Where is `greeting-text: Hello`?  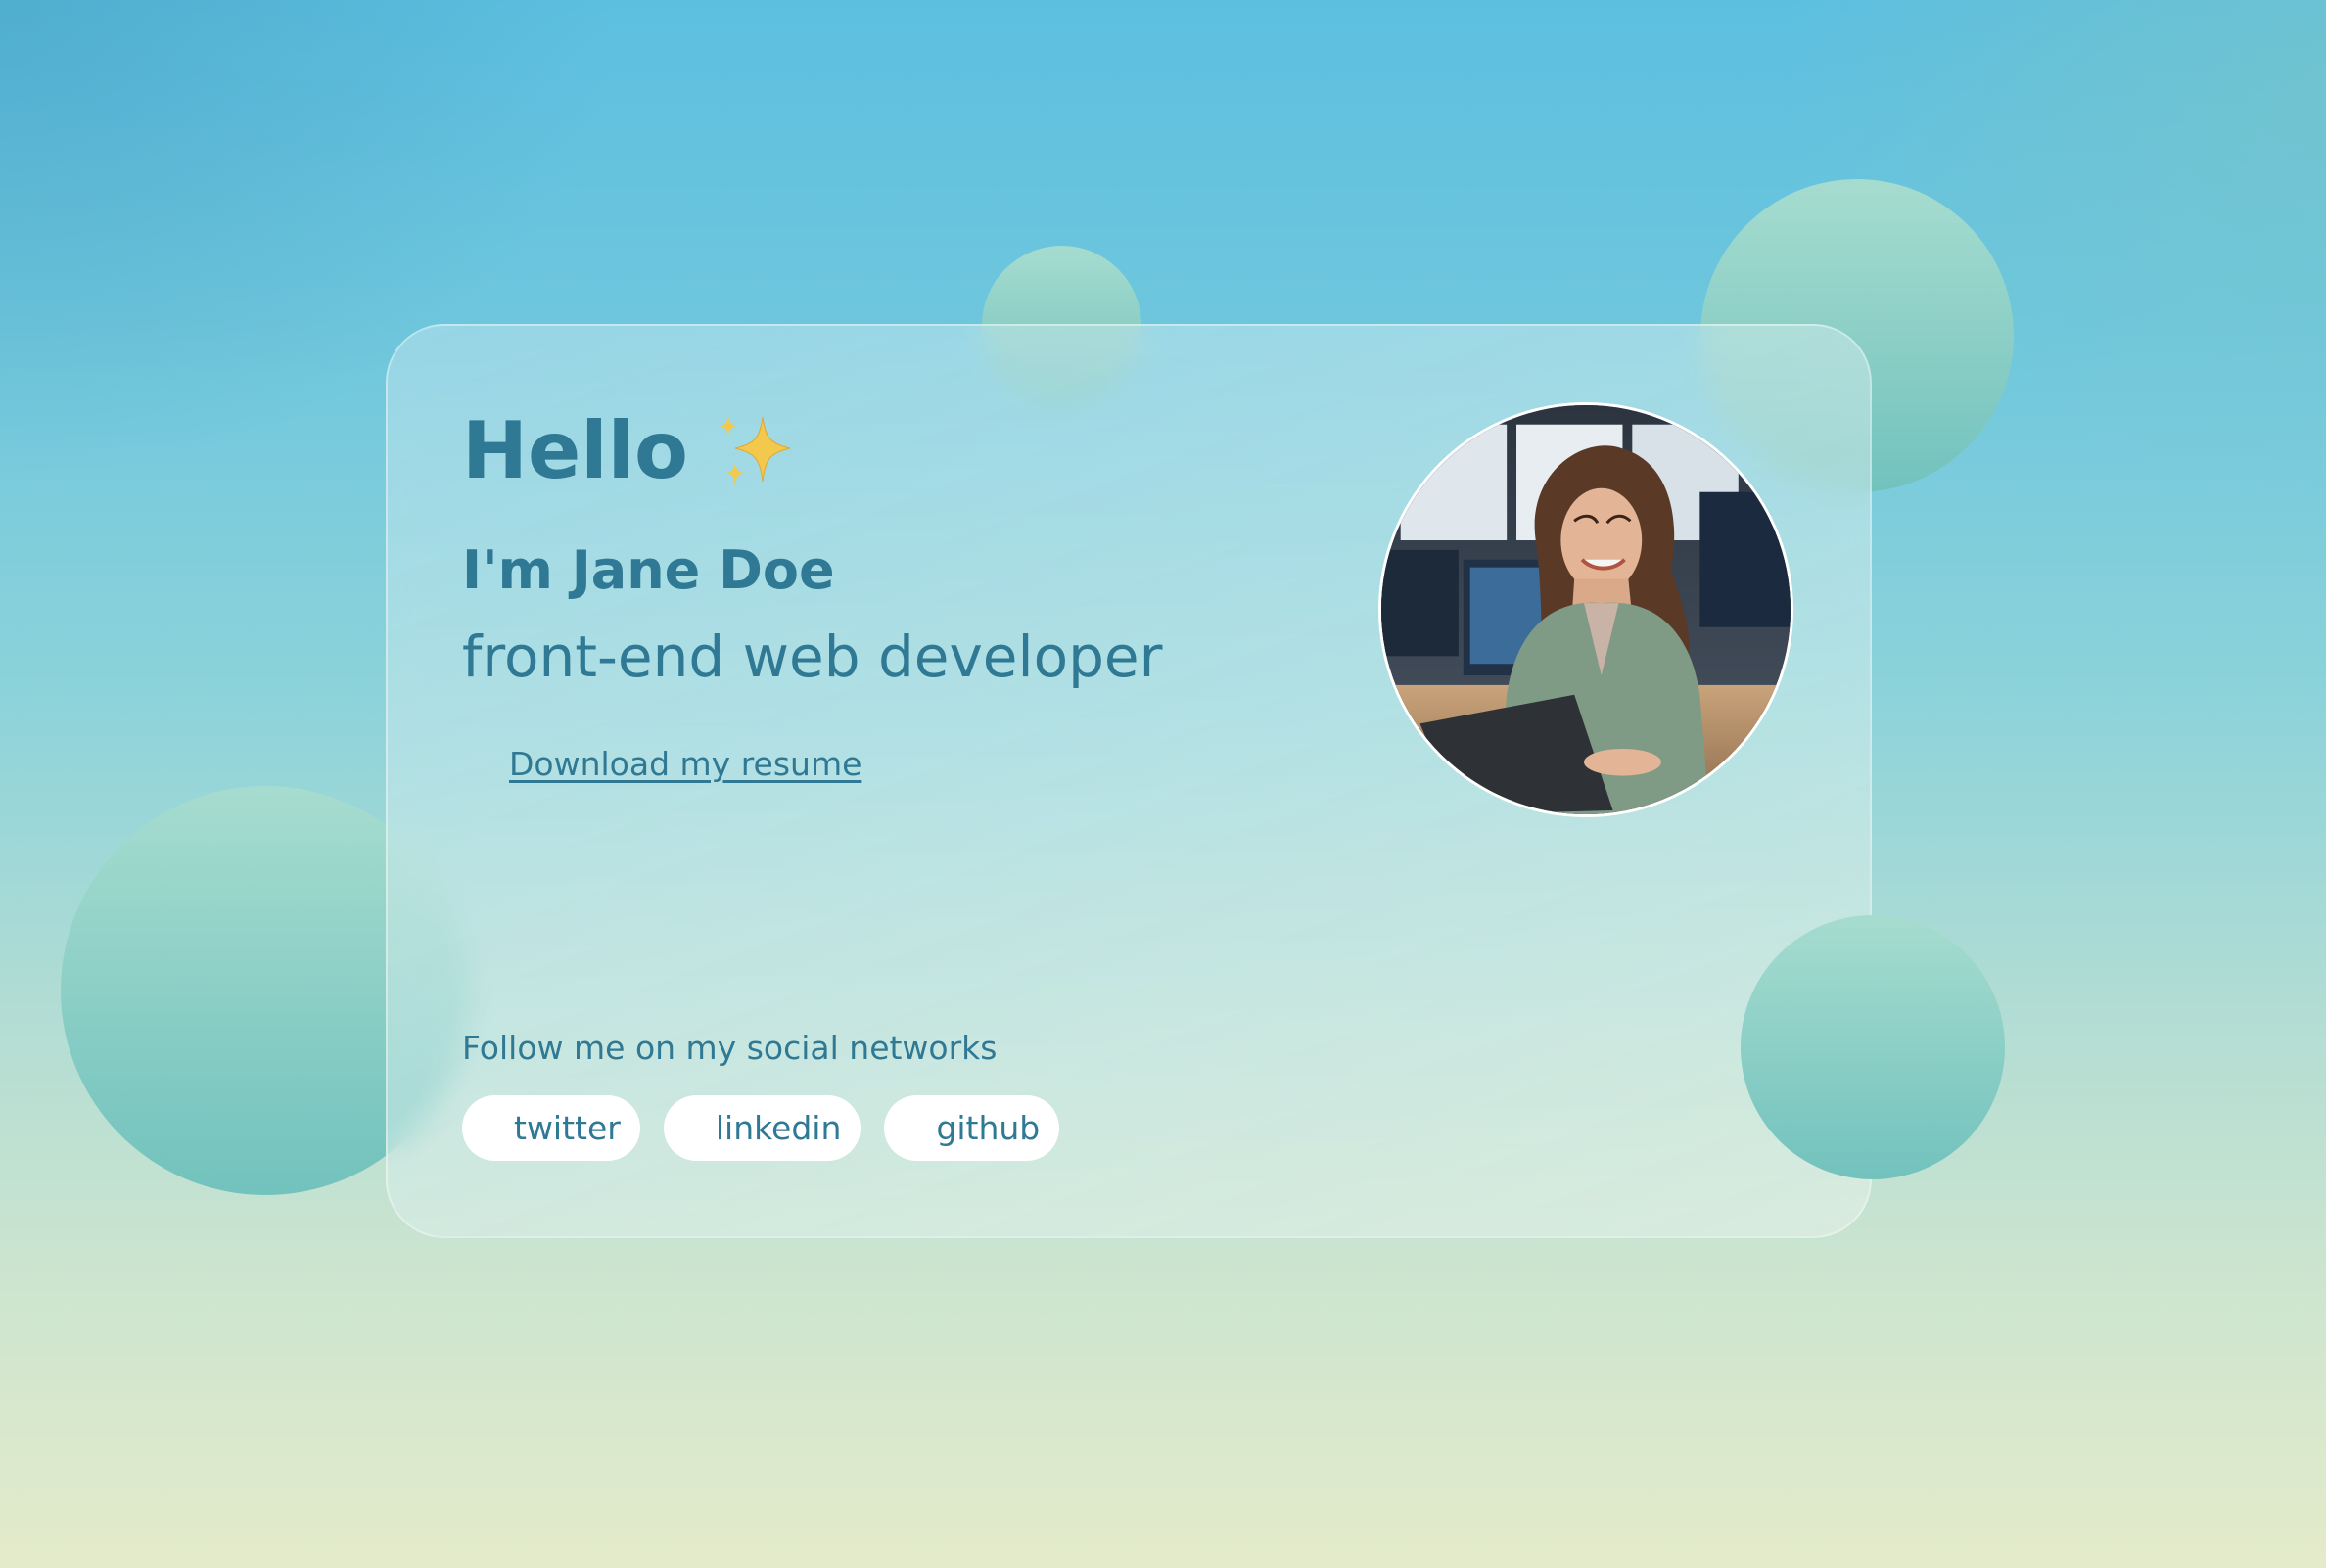 greeting-text: Hello is located at coordinates (575, 450).